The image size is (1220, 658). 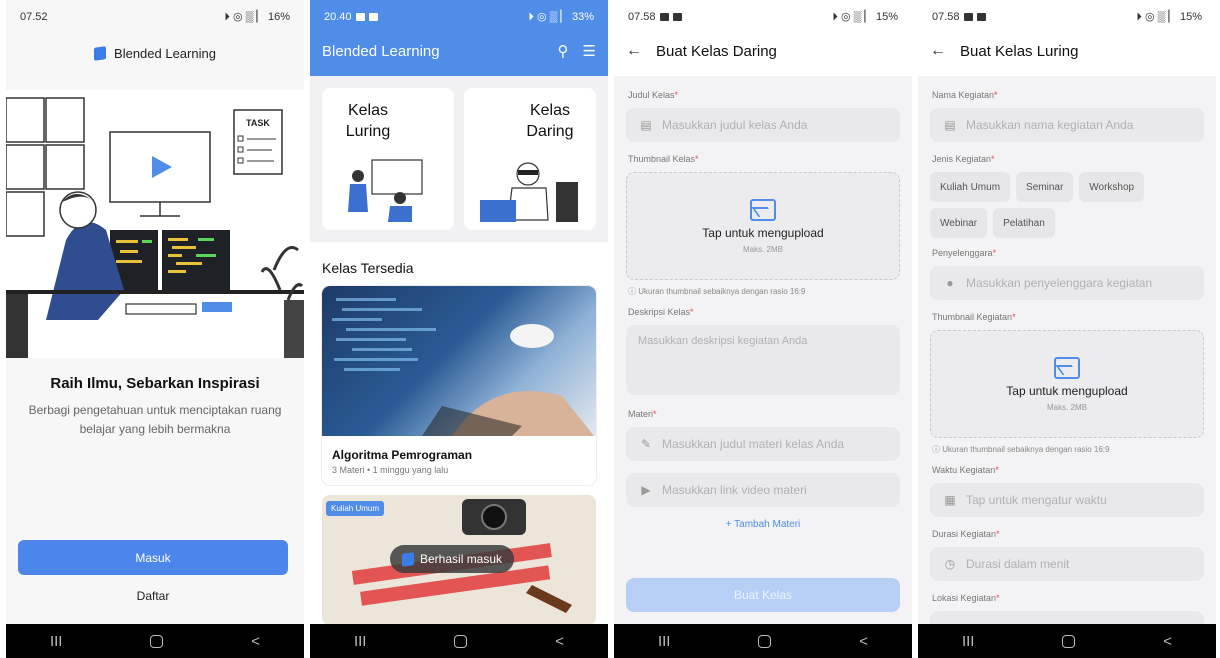 What do you see at coordinates (402, 455) in the screenshot?
I see `course-name: Algoritma Pemrograman` at bounding box center [402, 455].